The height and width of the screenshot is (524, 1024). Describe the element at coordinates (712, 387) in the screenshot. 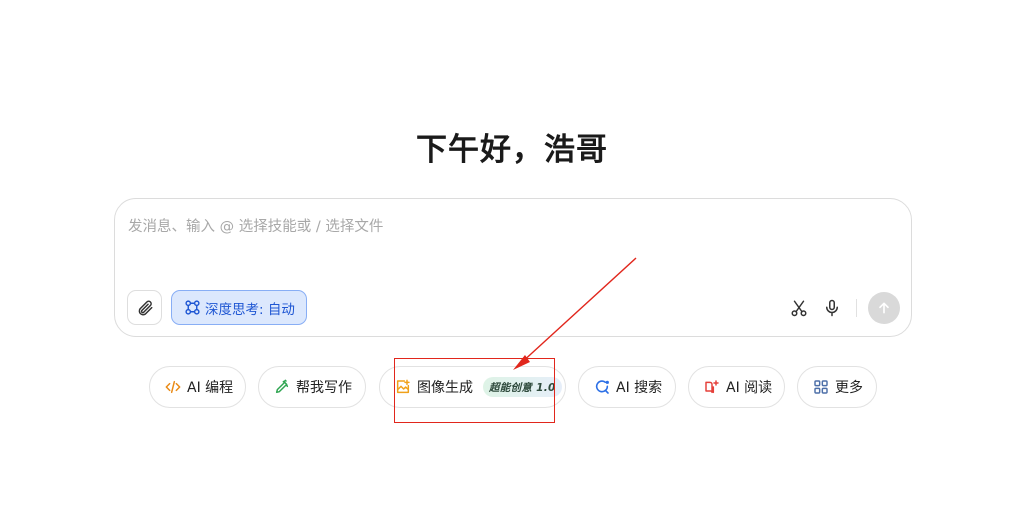

I see `reader-icon` at that location.